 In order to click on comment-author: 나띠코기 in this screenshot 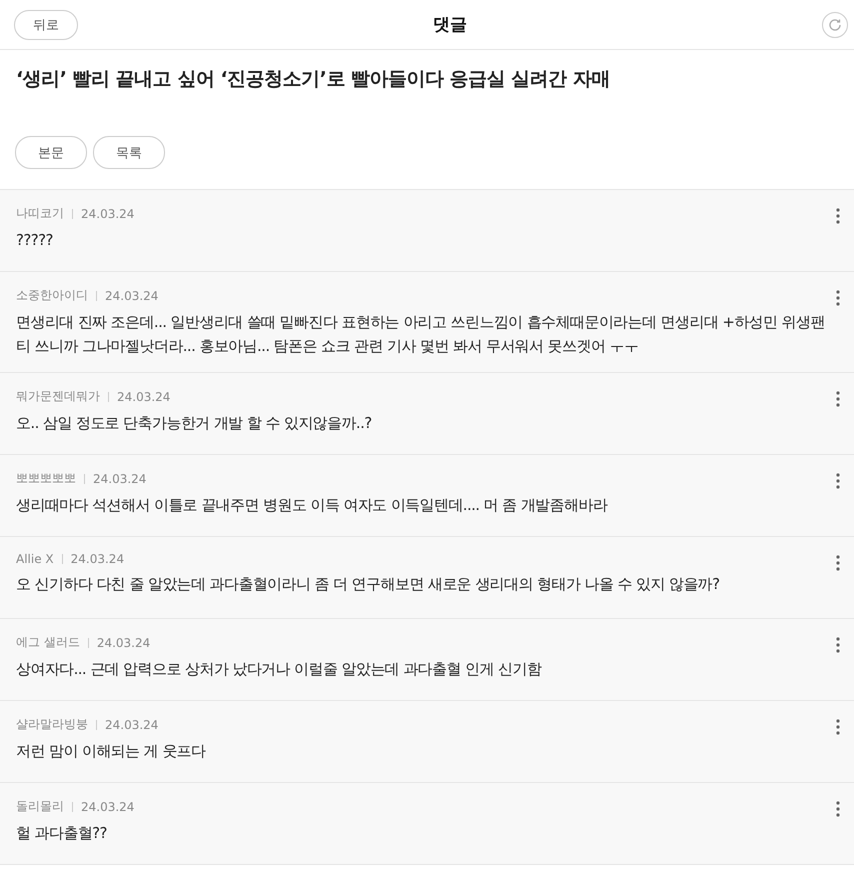, I will do `click(40, 213)`.